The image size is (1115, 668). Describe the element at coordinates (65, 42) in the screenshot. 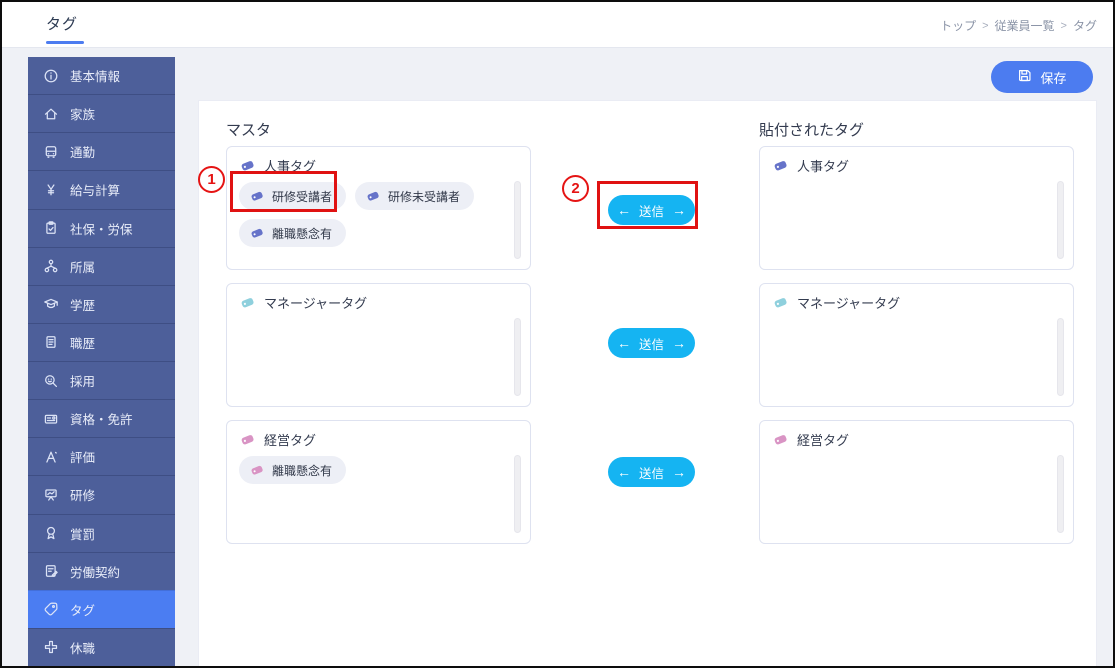

I see `title-underline` at that location.